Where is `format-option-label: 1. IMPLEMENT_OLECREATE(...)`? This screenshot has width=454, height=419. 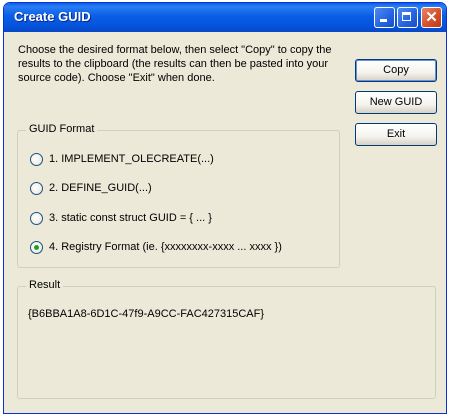 format-option-label: 1. IMPLEMENT_OLECREATE(...) is located at coordinates (131, 159).